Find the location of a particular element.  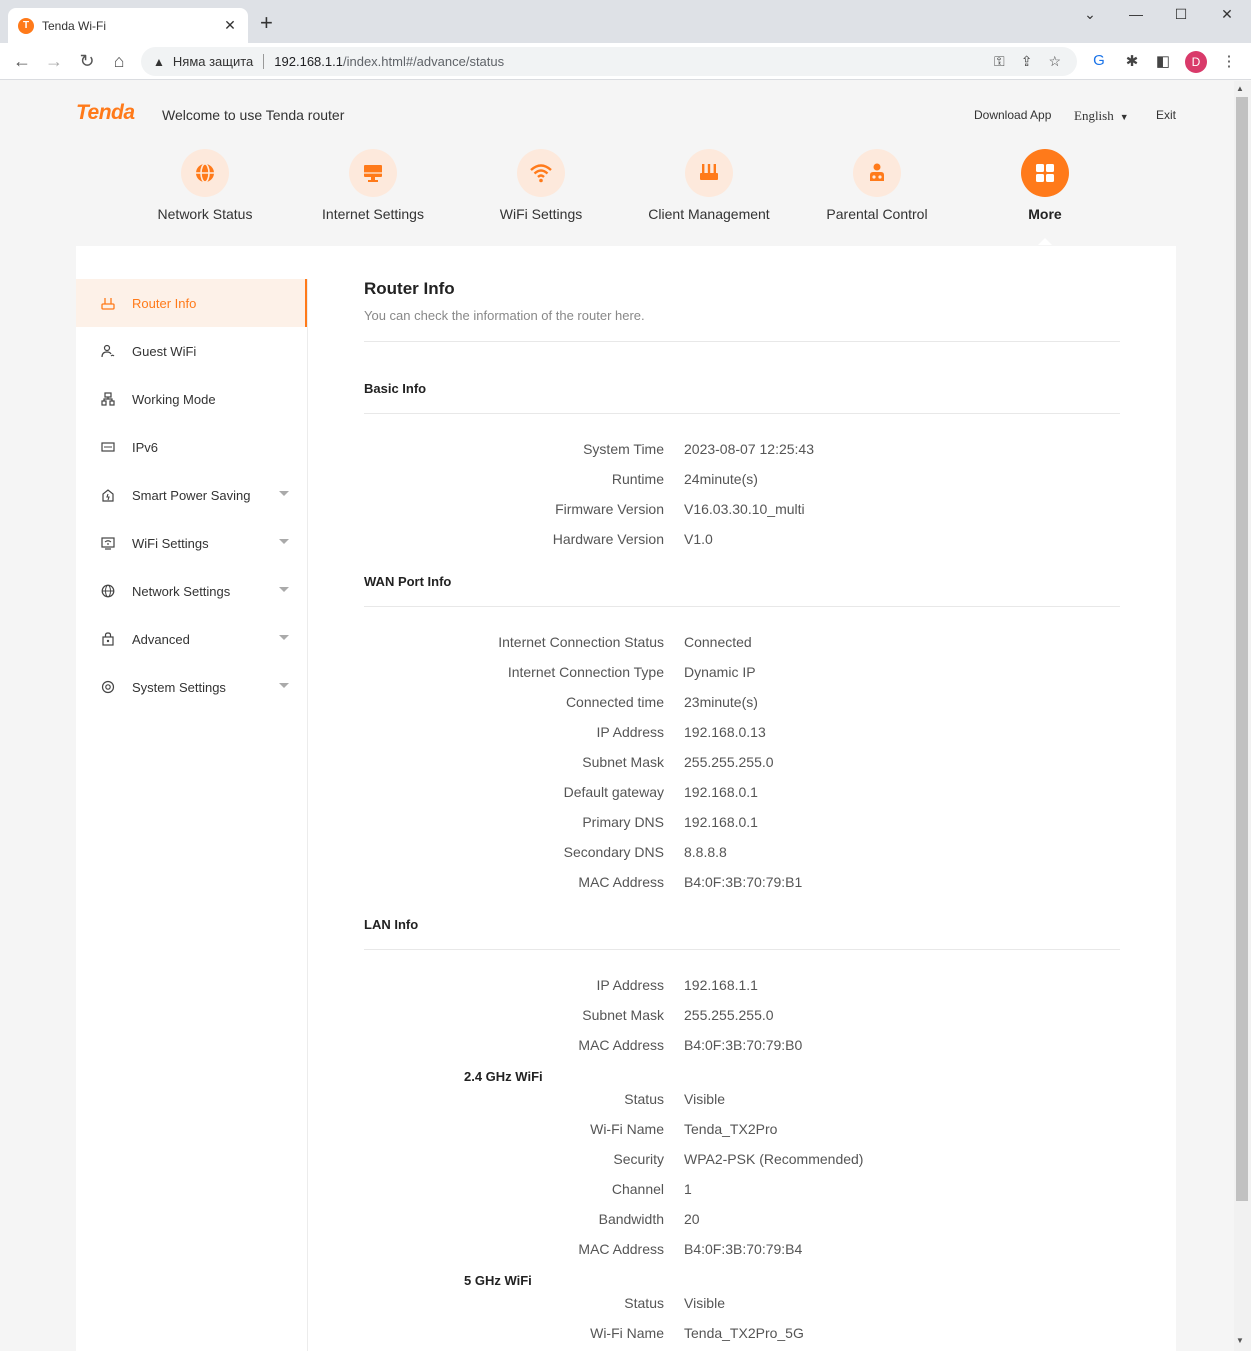

sidebar-item-working-mode: Working Mode is located at coordinates (191, 399).